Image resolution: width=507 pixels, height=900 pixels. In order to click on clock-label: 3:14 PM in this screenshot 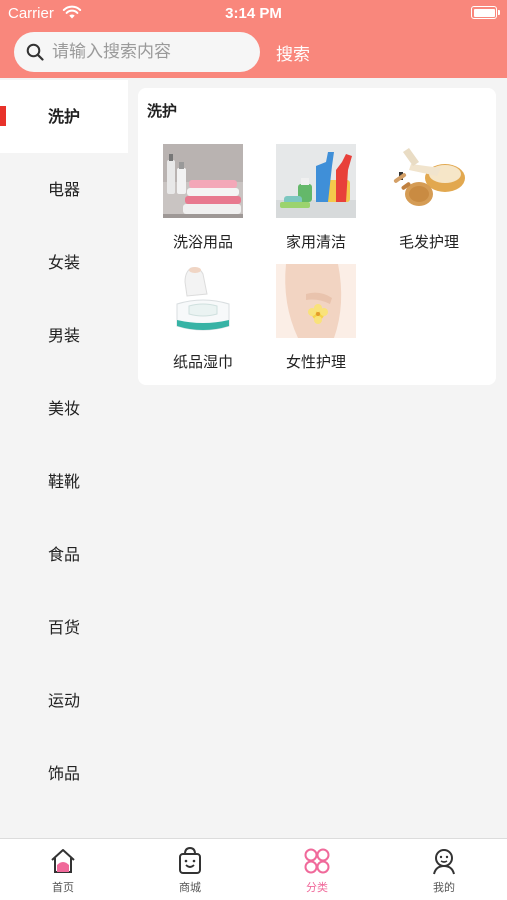, I will do `click(253, 13)`.